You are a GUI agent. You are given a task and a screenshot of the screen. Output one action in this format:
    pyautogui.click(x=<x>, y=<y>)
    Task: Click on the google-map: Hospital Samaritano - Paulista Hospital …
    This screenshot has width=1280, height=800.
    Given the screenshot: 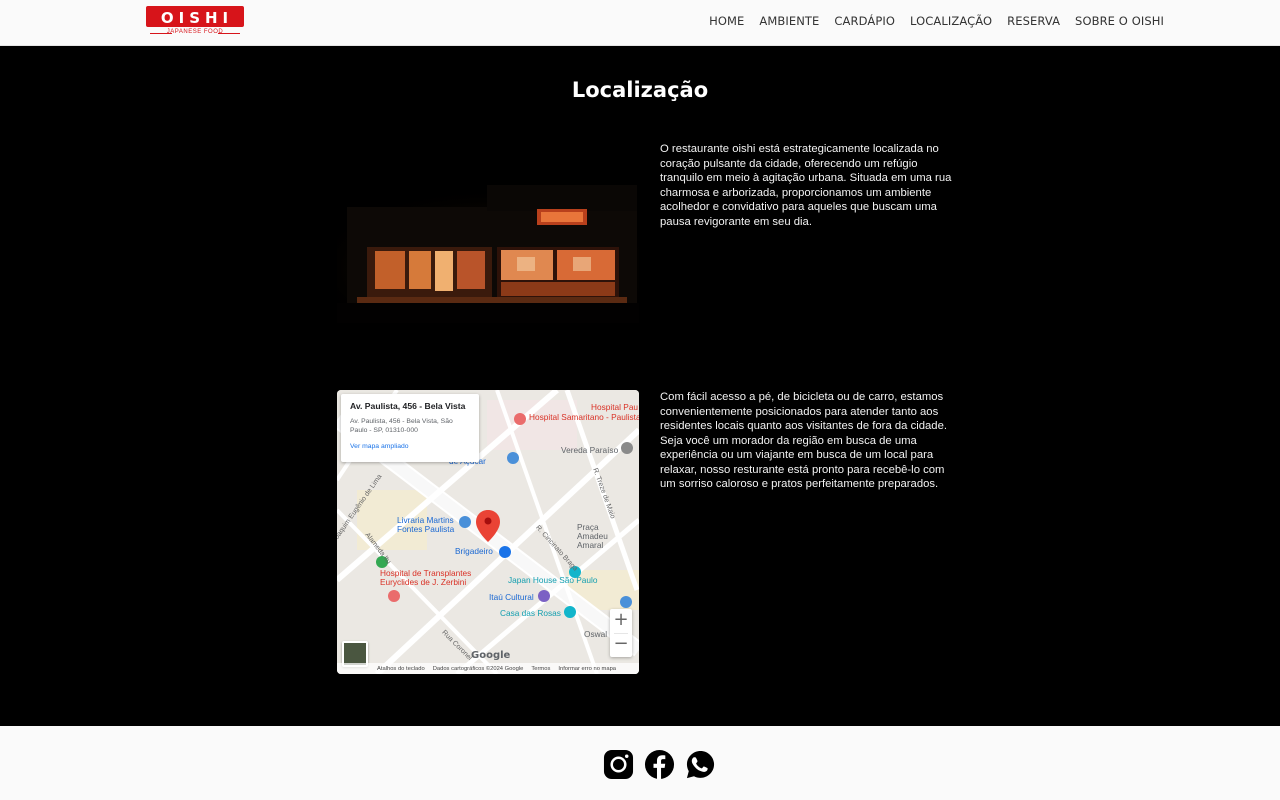 What is the action you would take?
    pyautogui.click(x=488, y=532)
    